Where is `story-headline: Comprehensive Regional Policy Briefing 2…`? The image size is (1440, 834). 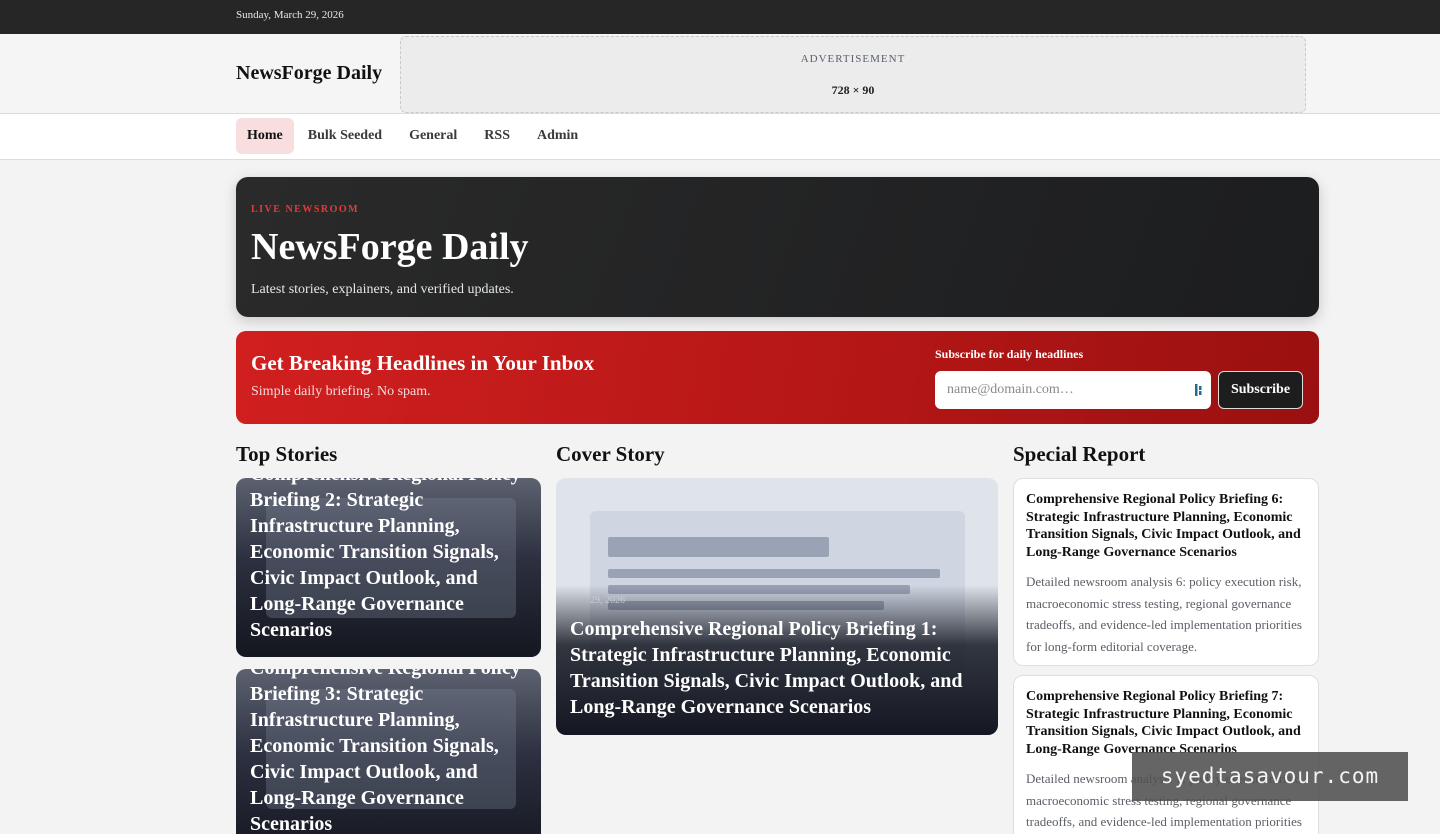 story-headline: Comprehensive Regional Policy Briefing 2… is located at coordinates (390, 560).